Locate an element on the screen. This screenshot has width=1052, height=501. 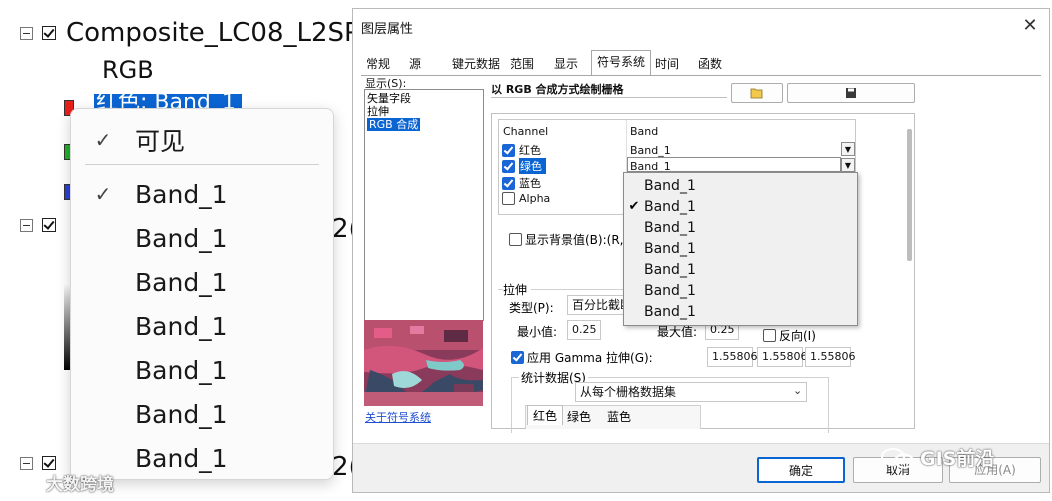
table-row: 红色 is located at coordinates (521, 150).